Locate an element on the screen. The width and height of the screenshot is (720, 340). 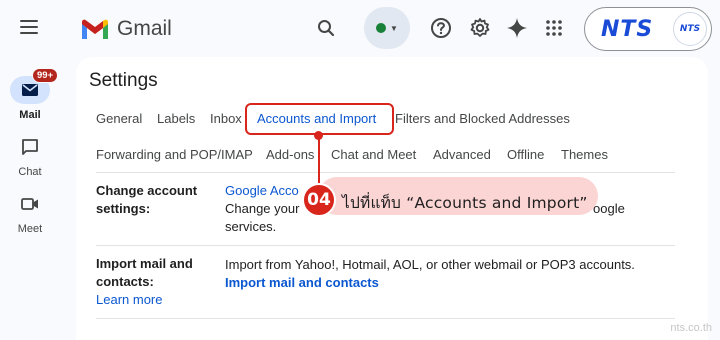
import-mail-label-line2: contacts: is located at coordinates (125, 281).